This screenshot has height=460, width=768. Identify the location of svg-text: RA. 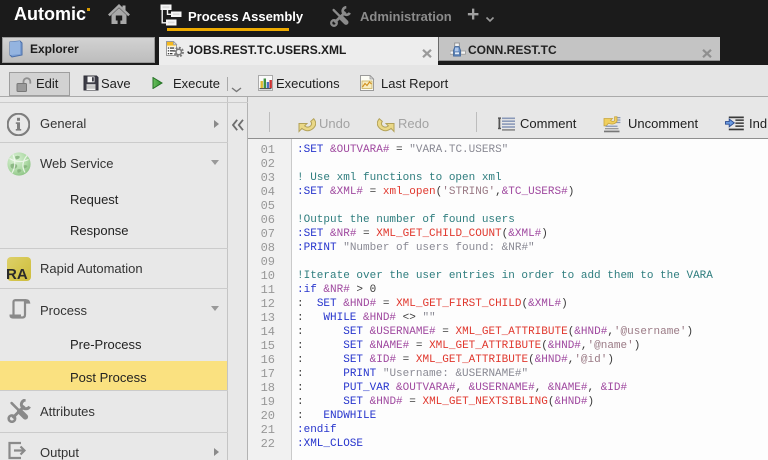
(17, 273).